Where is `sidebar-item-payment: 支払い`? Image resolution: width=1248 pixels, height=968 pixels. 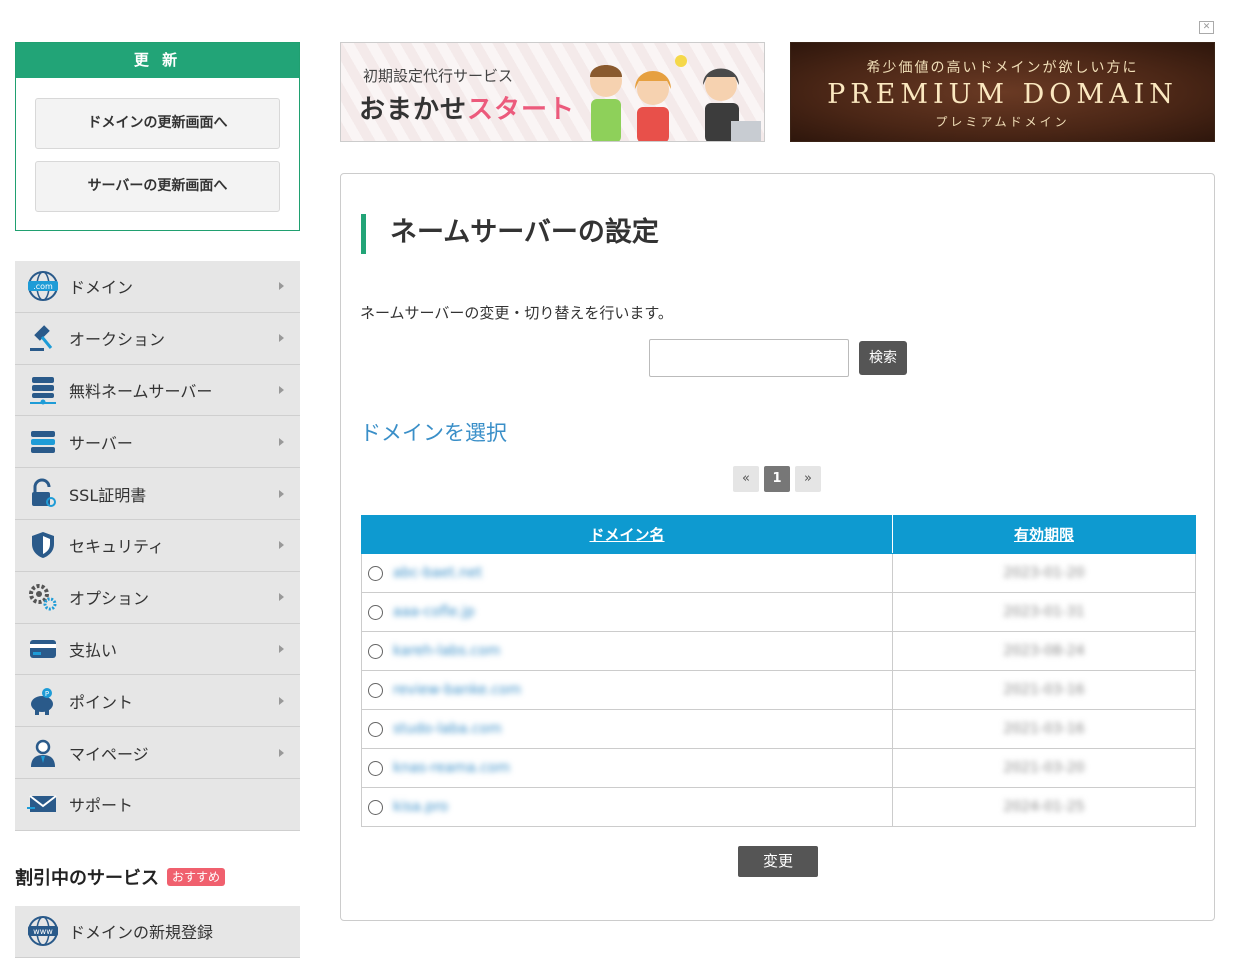
sidebar-item-payment: 支払い is located at coordinates (157, 649).